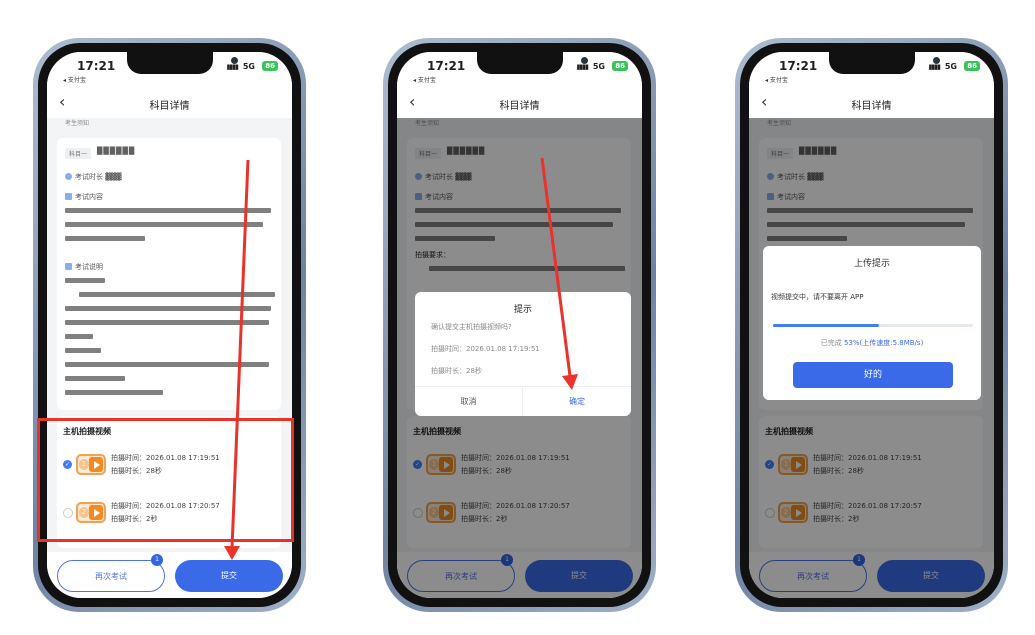 This screenshot has width=1035, height=635. What do you see at coordinates (84, 197) in the screenshot?
I see `content-label: 考试内容` at bounding box center [84, 197].